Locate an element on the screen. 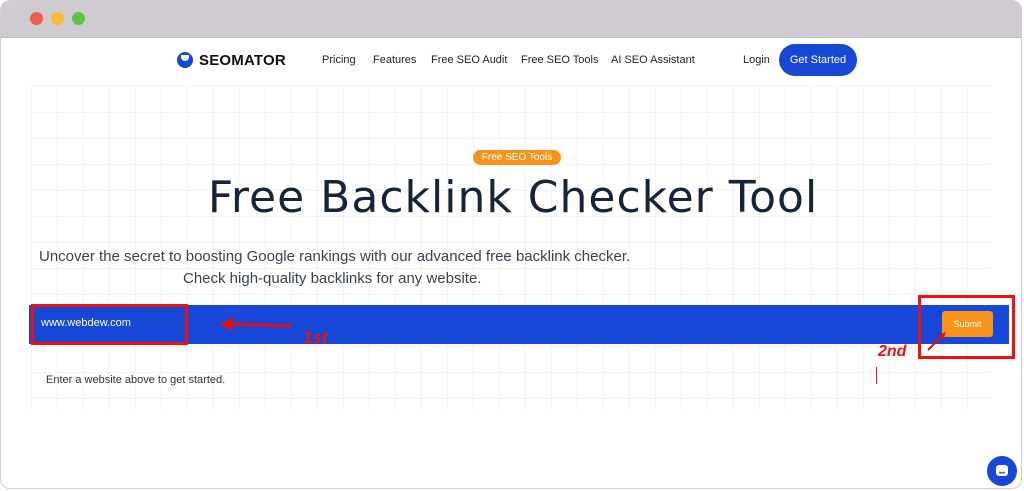 Image resolution: width=1024 pixels, height=491 pixels. window-titlebar is located at coordinates (511, 19).